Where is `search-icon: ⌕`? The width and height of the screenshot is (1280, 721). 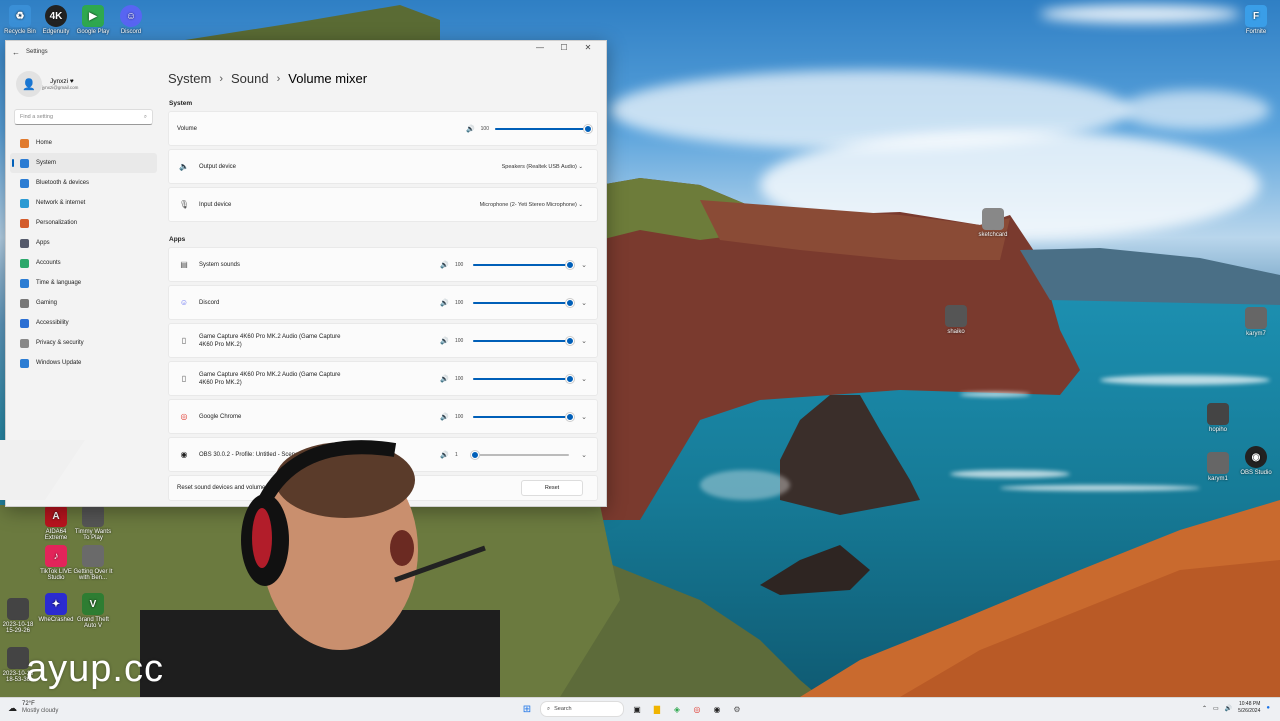
search-icon: ⌕ is located at coordinates (549, 708).